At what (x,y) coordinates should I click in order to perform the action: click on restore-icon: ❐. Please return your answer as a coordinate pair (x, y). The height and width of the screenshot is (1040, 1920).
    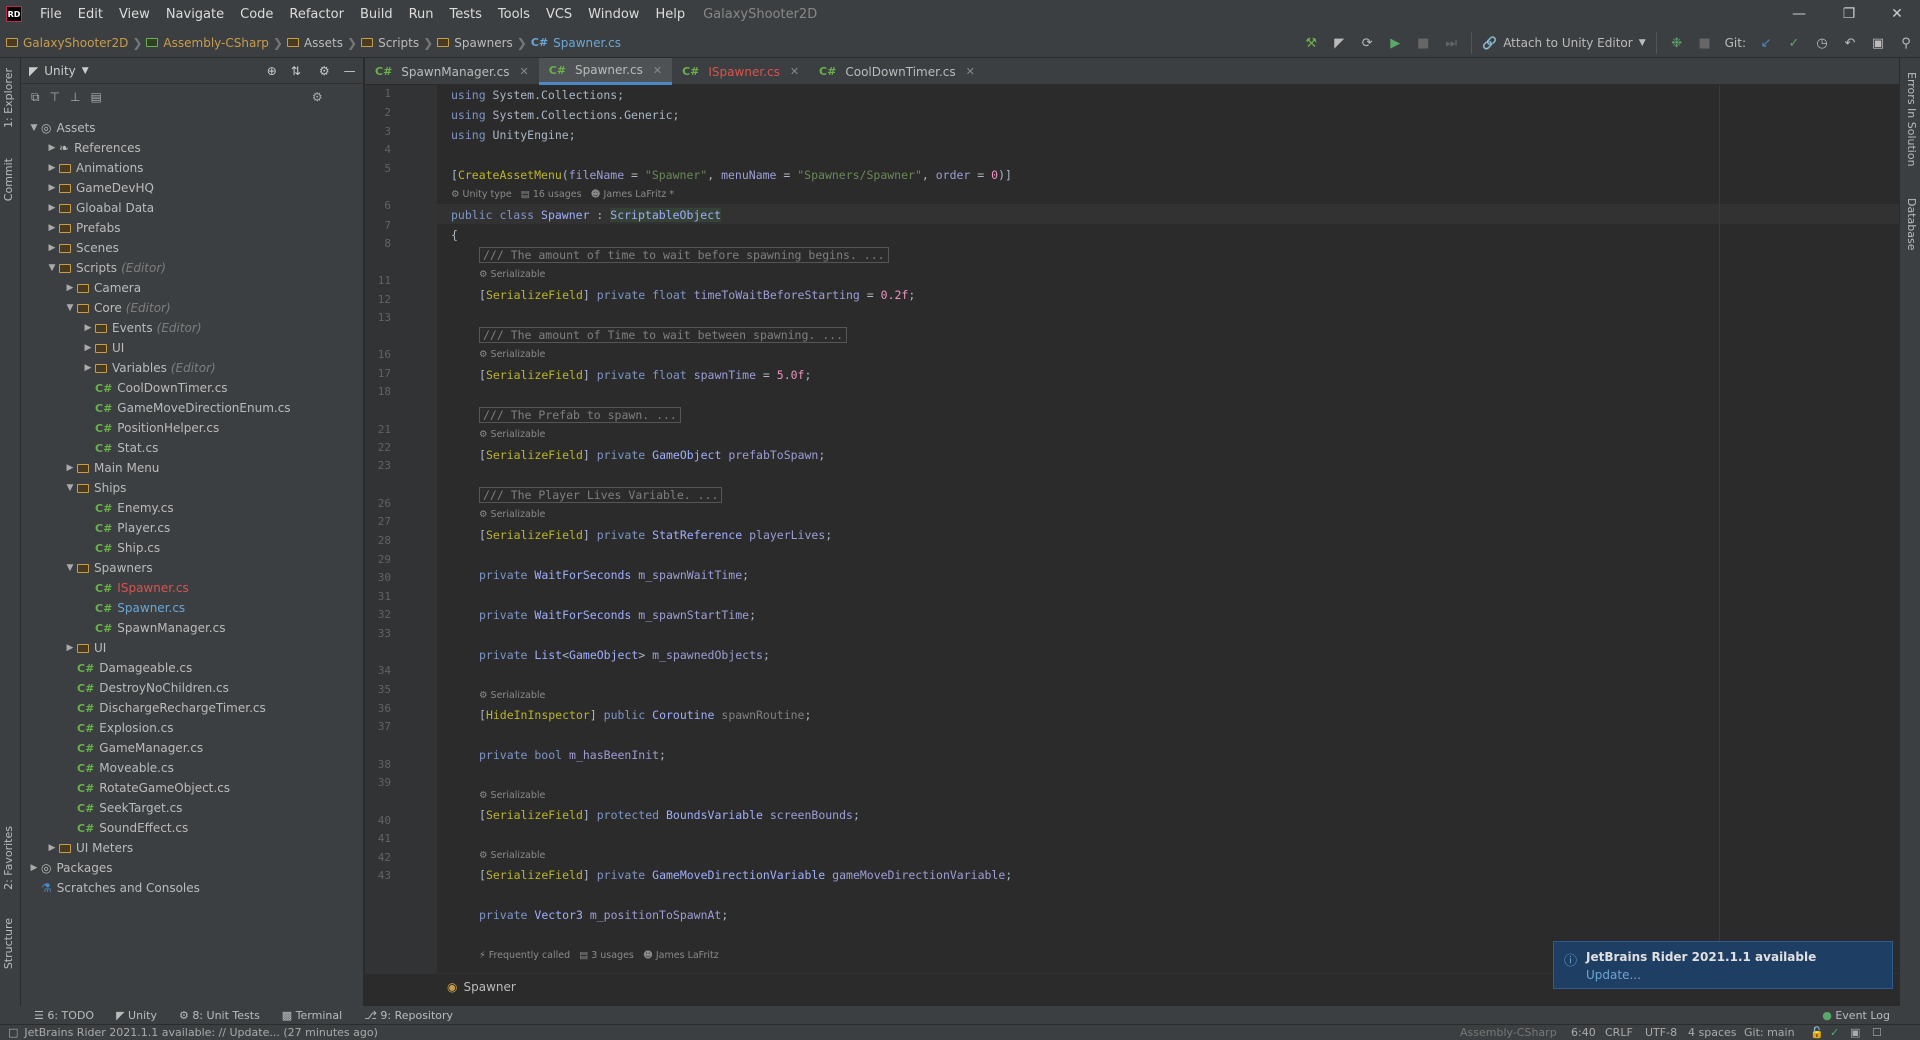
    Looking at the image, I should click on (1849, 14).